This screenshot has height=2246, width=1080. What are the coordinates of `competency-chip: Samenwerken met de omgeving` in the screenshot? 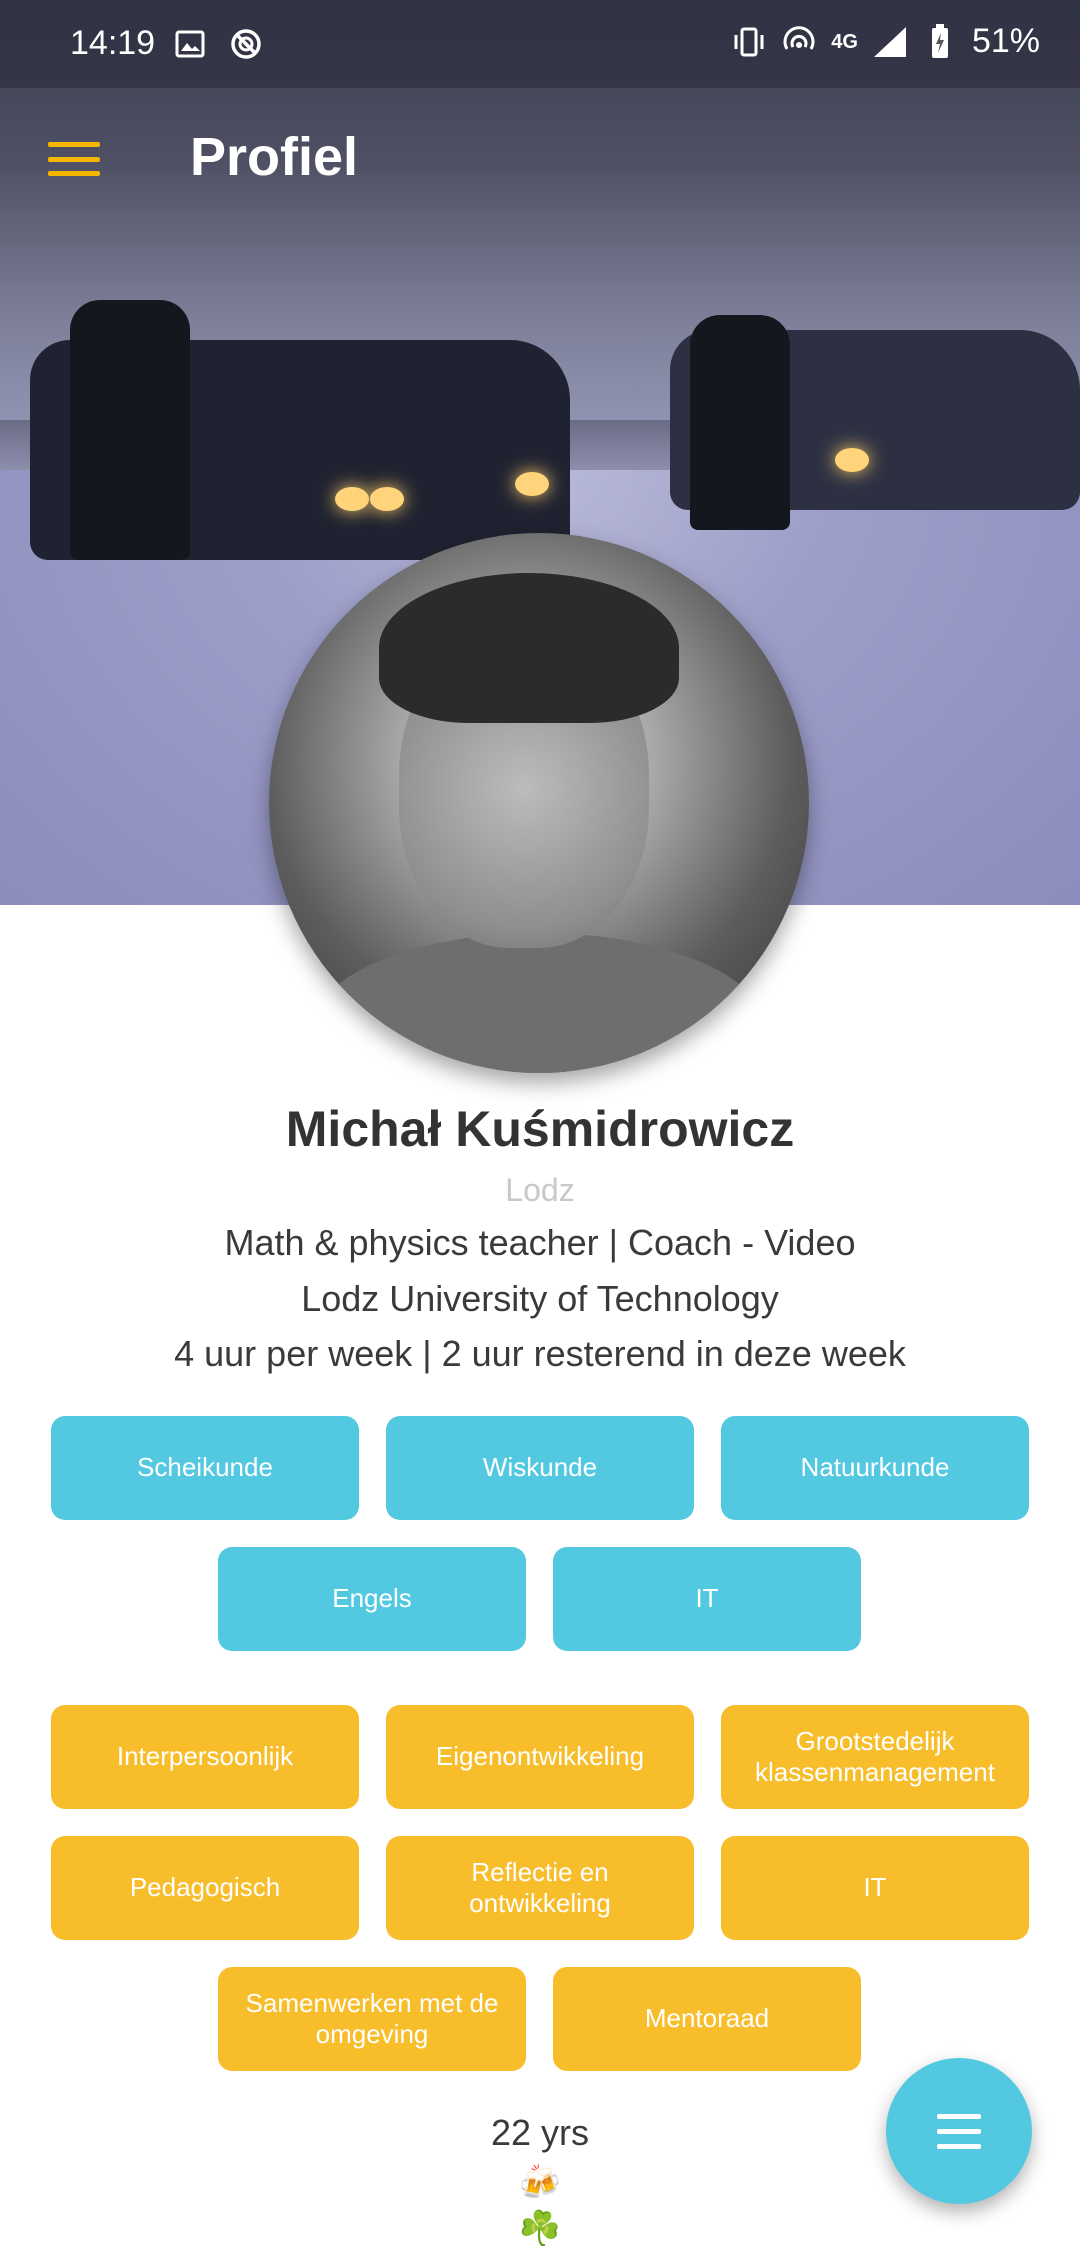 It's located at (372, 2019).